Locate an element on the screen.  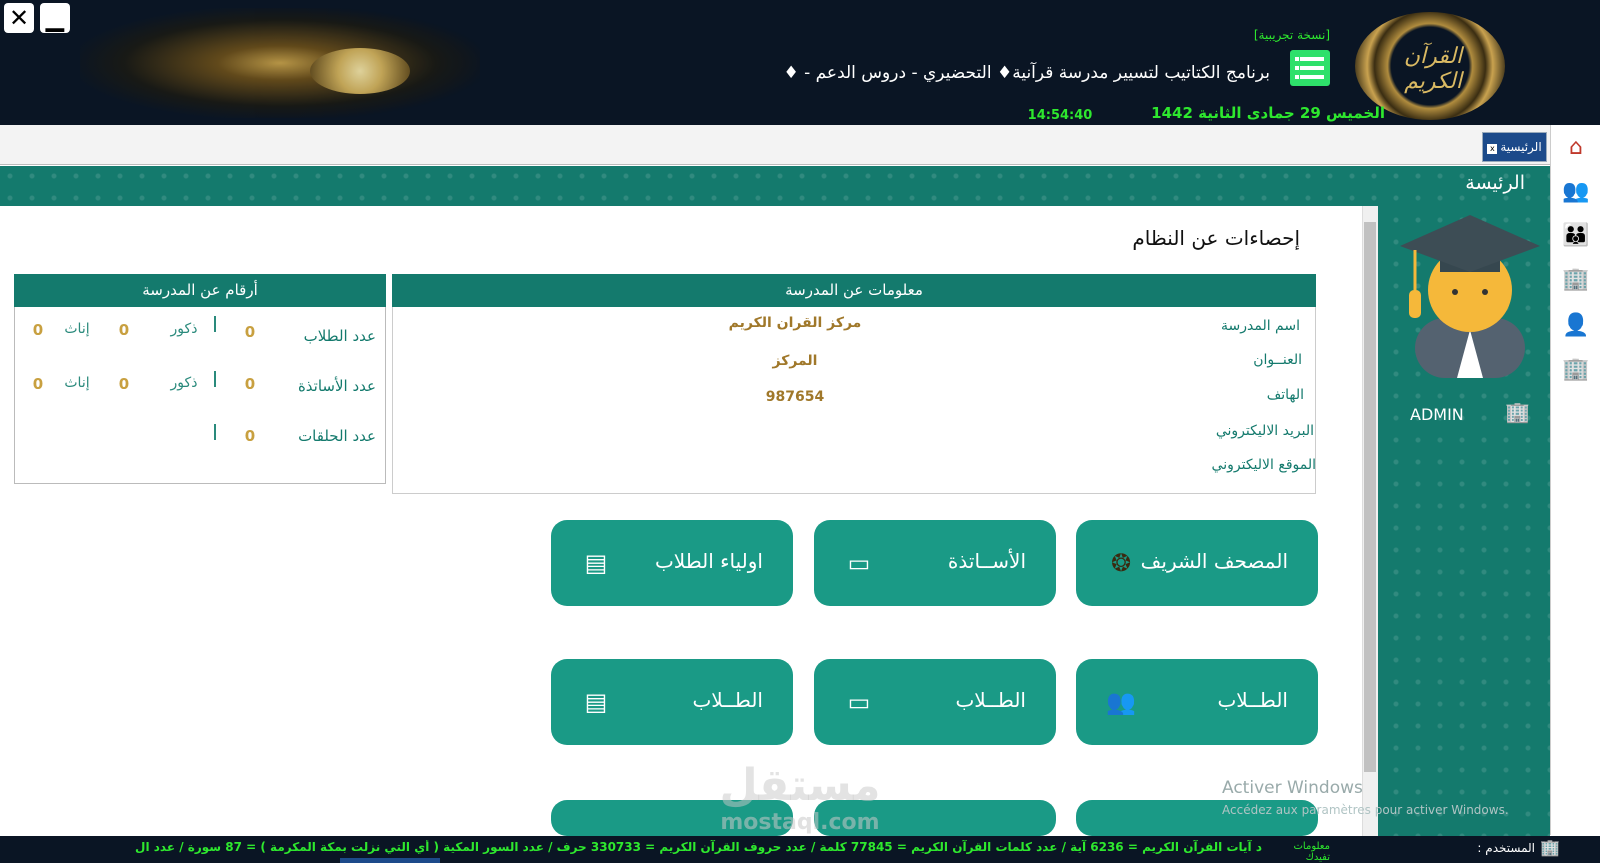
activate-windows-title: Activer Windows is located at coordinates (1292, 788).